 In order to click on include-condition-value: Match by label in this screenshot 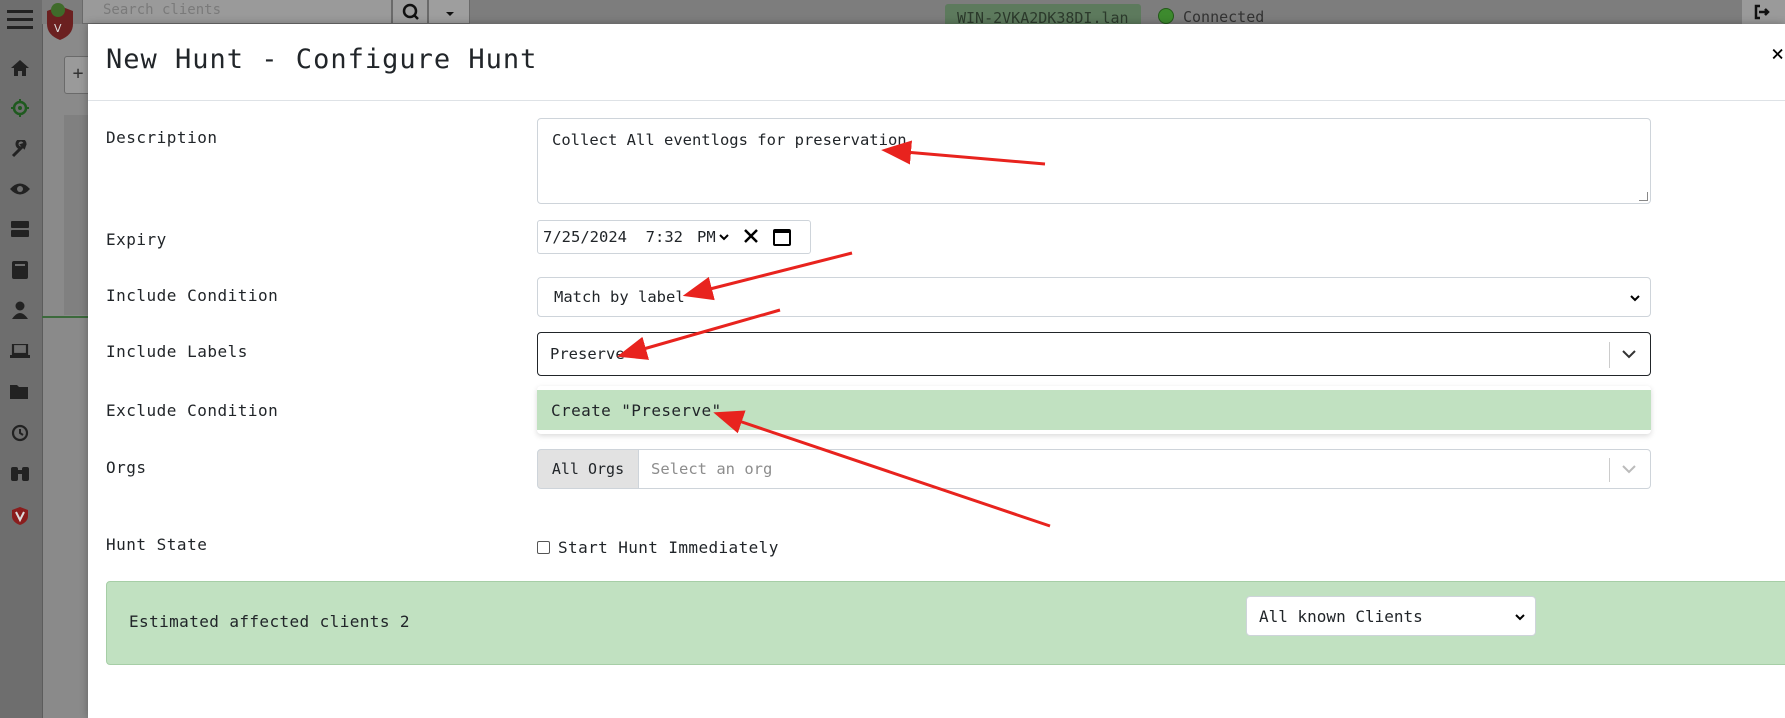, I will do `click(619, 297)`.